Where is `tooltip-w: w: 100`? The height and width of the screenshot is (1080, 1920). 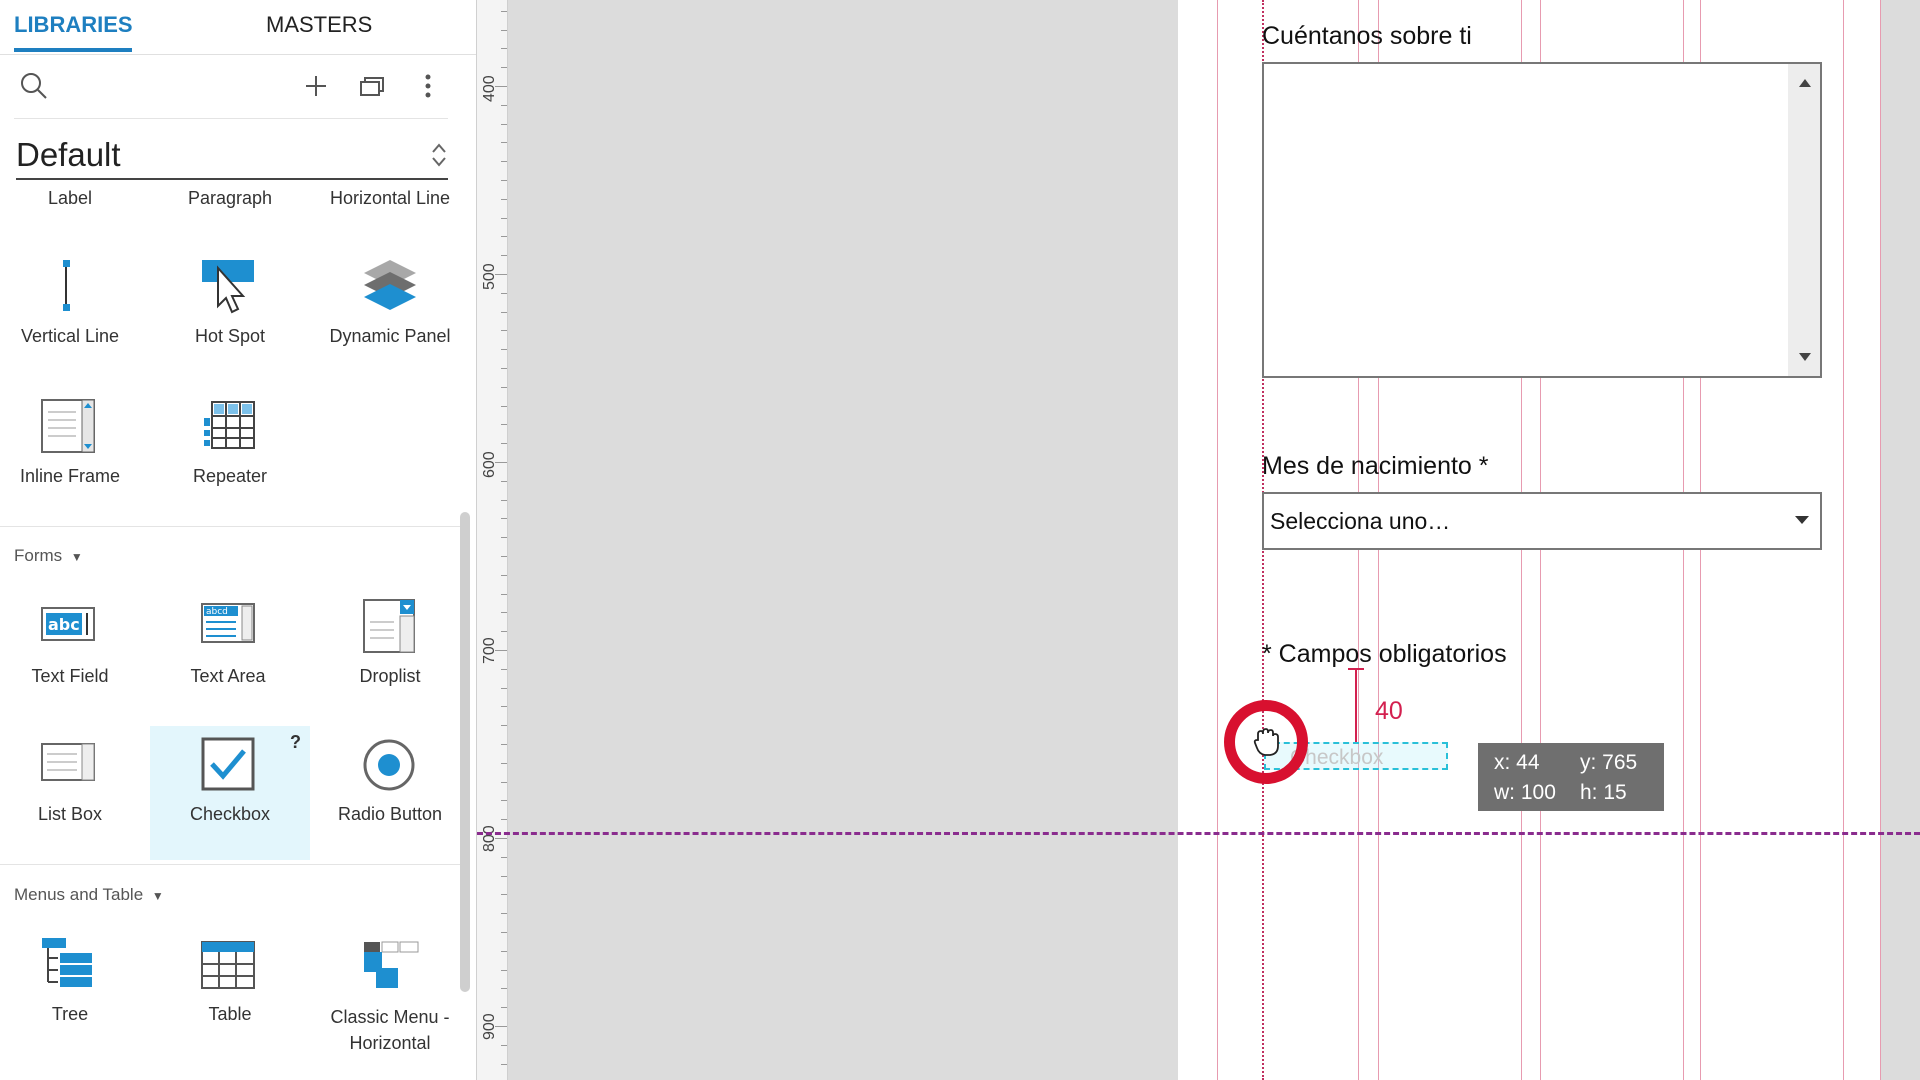
tooltip-w: w: 100 is located at coordinates (1525, 792).